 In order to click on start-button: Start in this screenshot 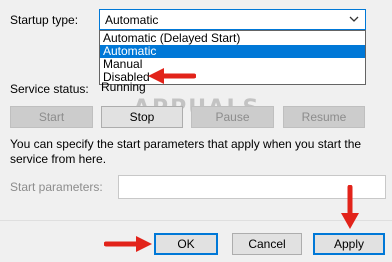, I will do `click(51, 117)`.